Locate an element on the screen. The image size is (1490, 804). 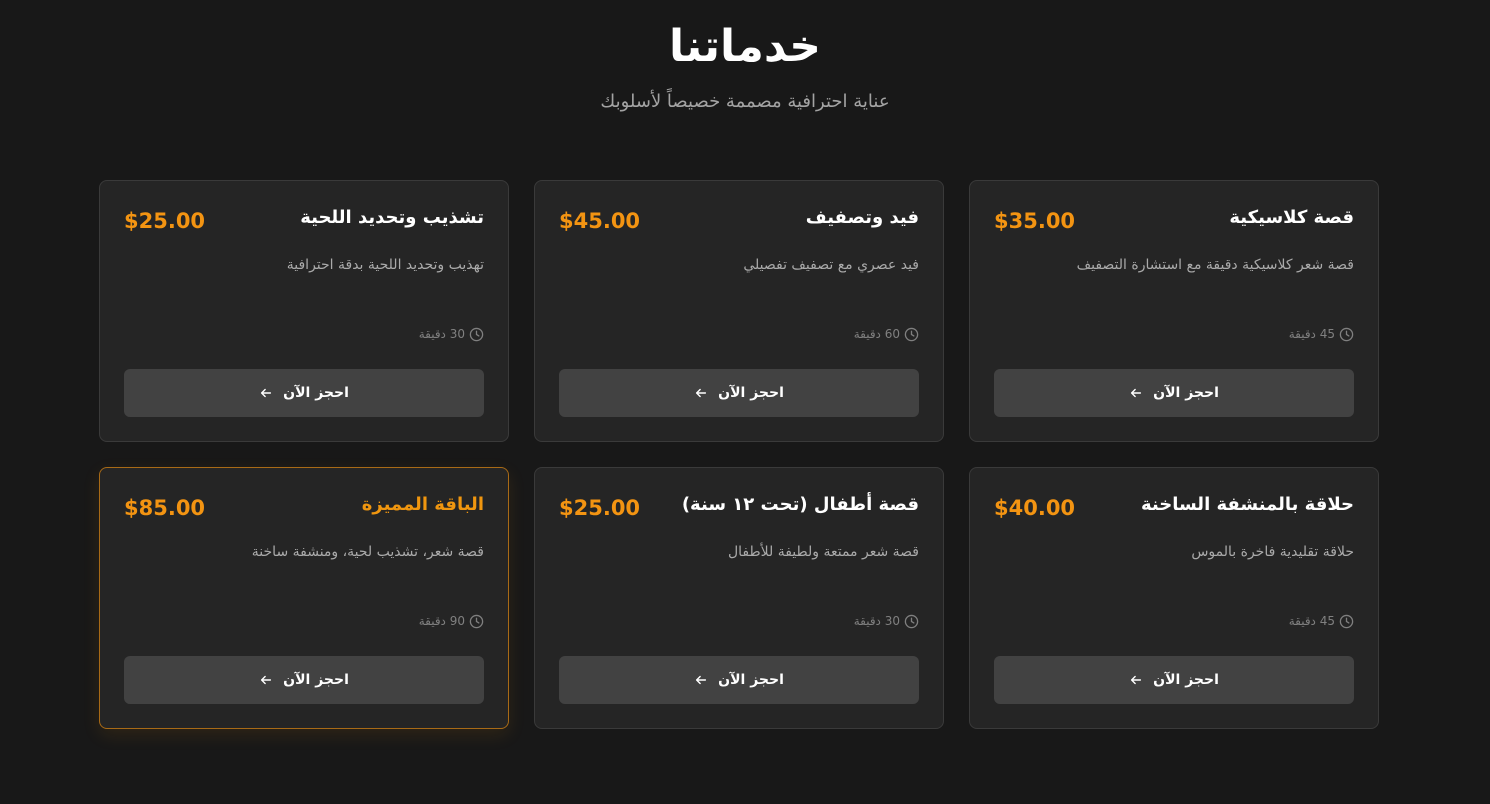
service-description: قصة شعر ممتعة ولطيفة للأطفال is located at coordinates (823, 552).